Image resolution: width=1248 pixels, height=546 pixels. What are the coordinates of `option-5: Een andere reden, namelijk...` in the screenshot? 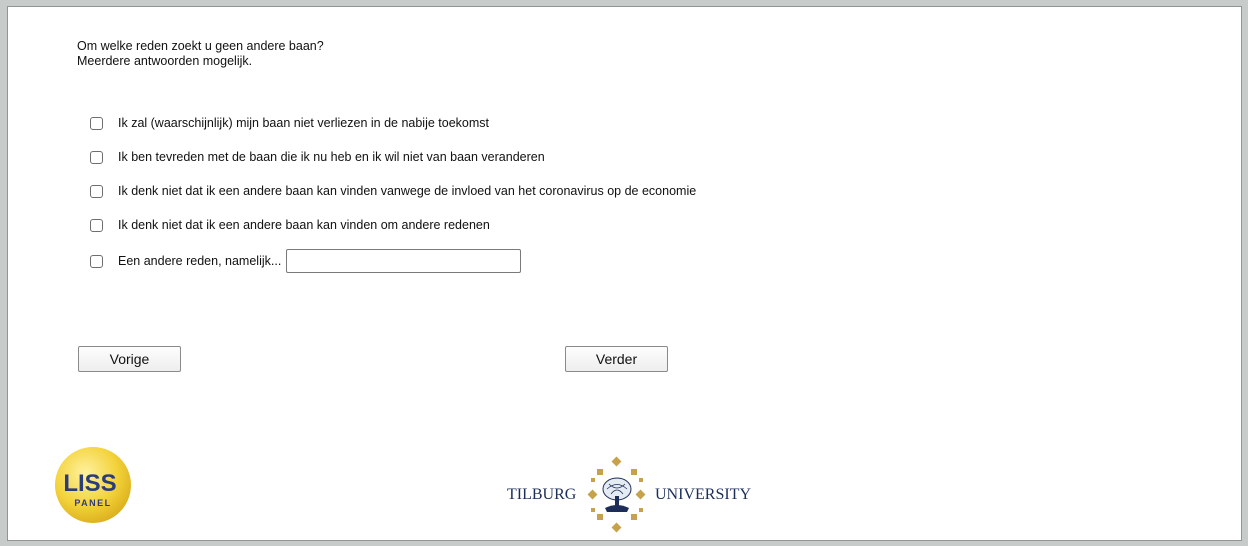 It's located at (306, 261).